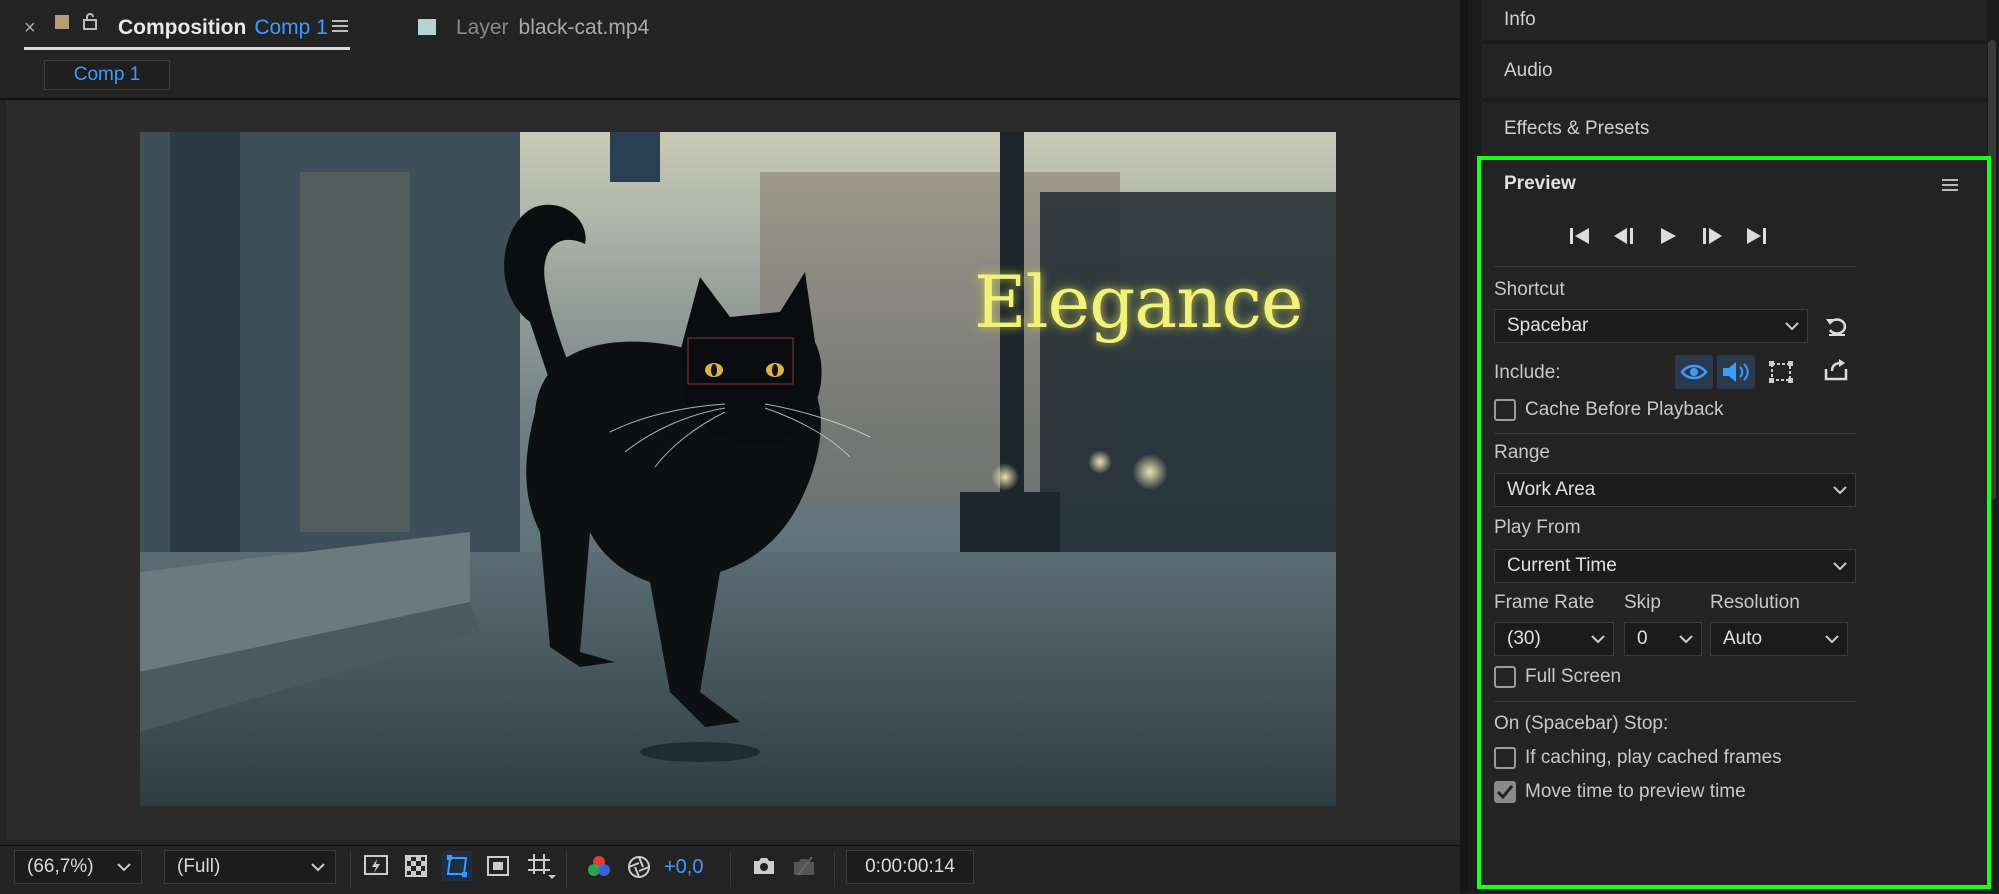  What do you see at coordinates (1580, 236) in the screenshot?
I see `first-frame-icon` at bounding box center [1580, 236].